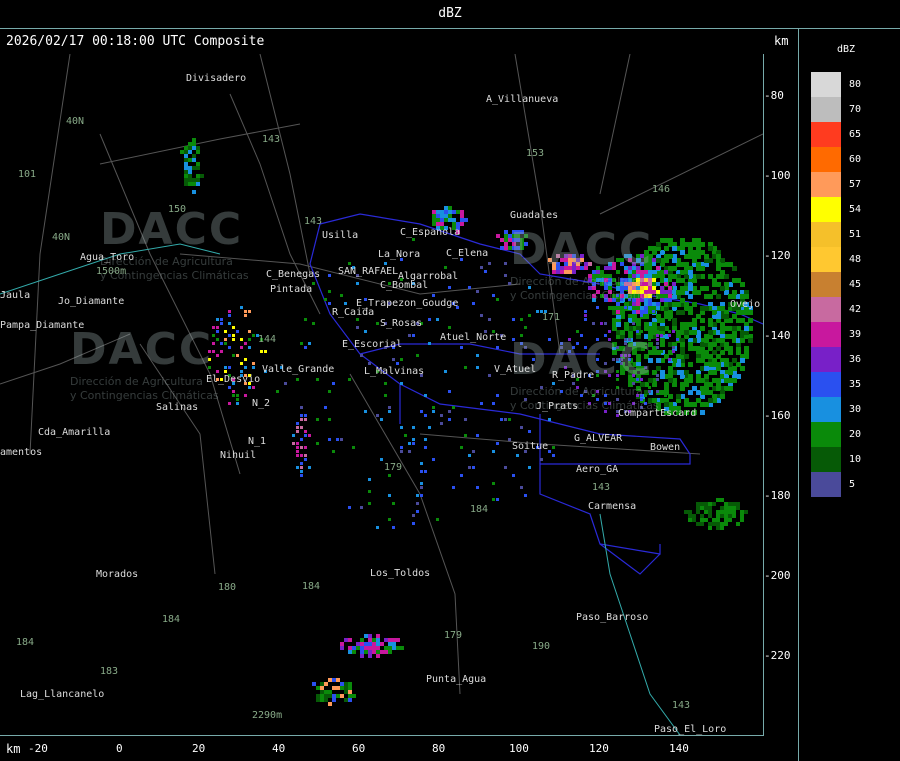  Describe the element at coordinates (227, 587) in the screenshot. I see `distance-label: 180` at that location.